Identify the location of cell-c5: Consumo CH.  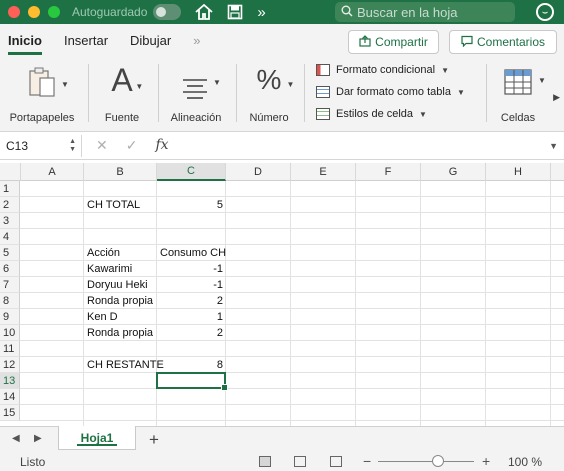
(191, 253).